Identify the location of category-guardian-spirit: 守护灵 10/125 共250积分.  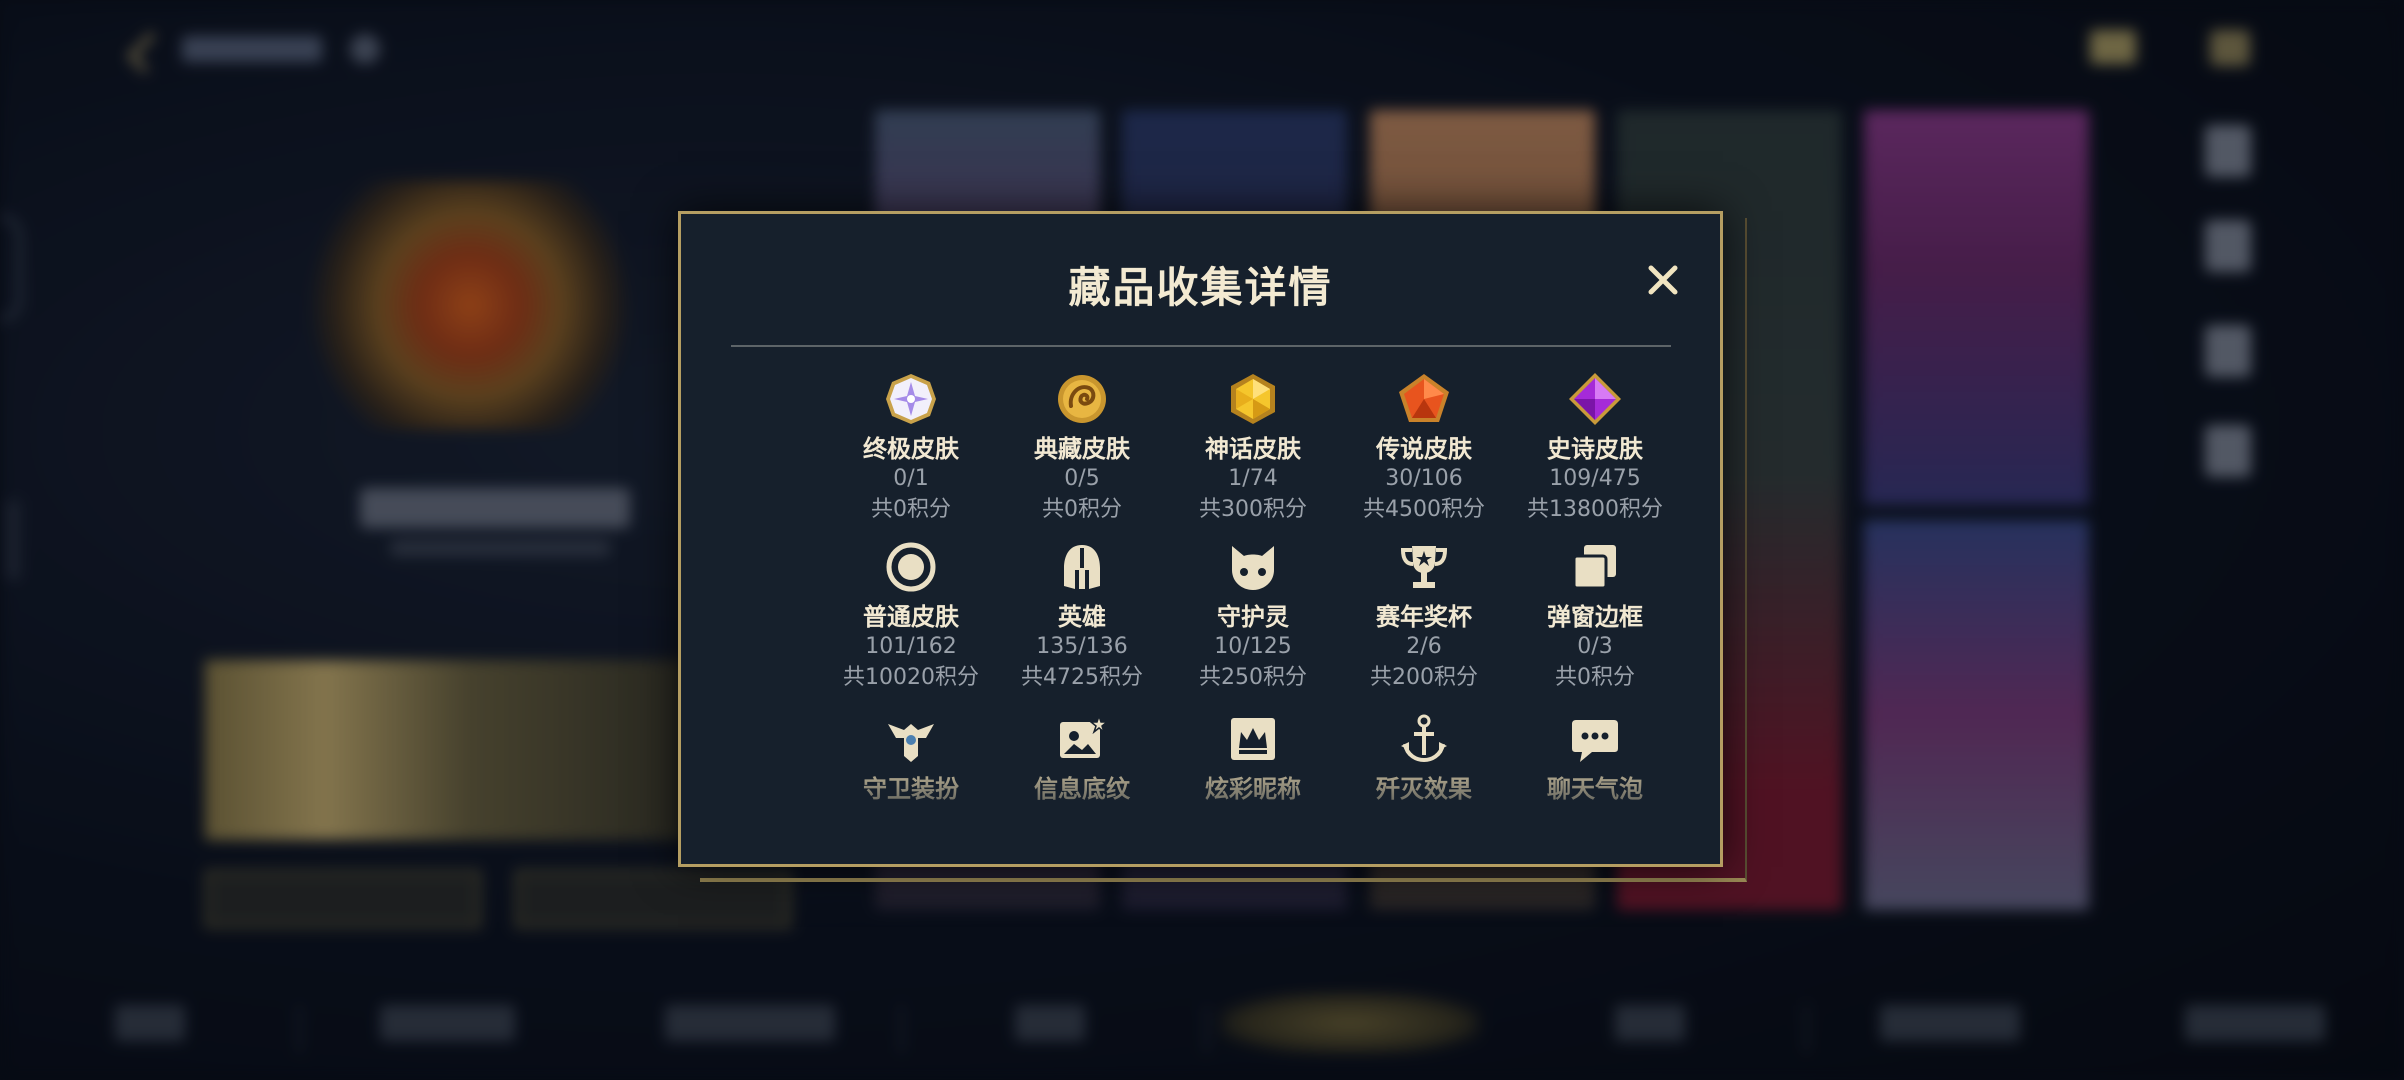
(1253, 617).